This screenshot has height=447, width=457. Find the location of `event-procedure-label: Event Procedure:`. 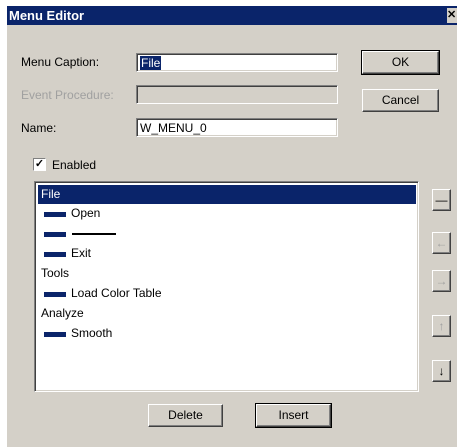

event-procedure-label: Event Procedure: is located at coordinates (67, 95).